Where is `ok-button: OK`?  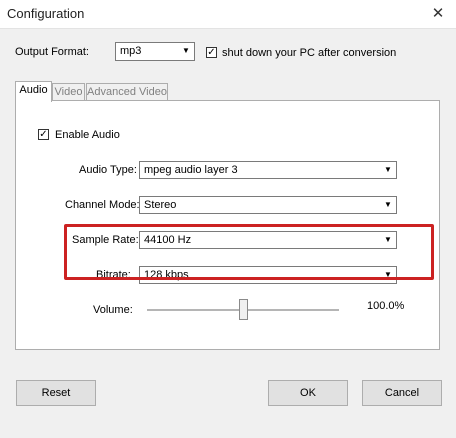
ok-button: OK is located at coordinates (308, 393).